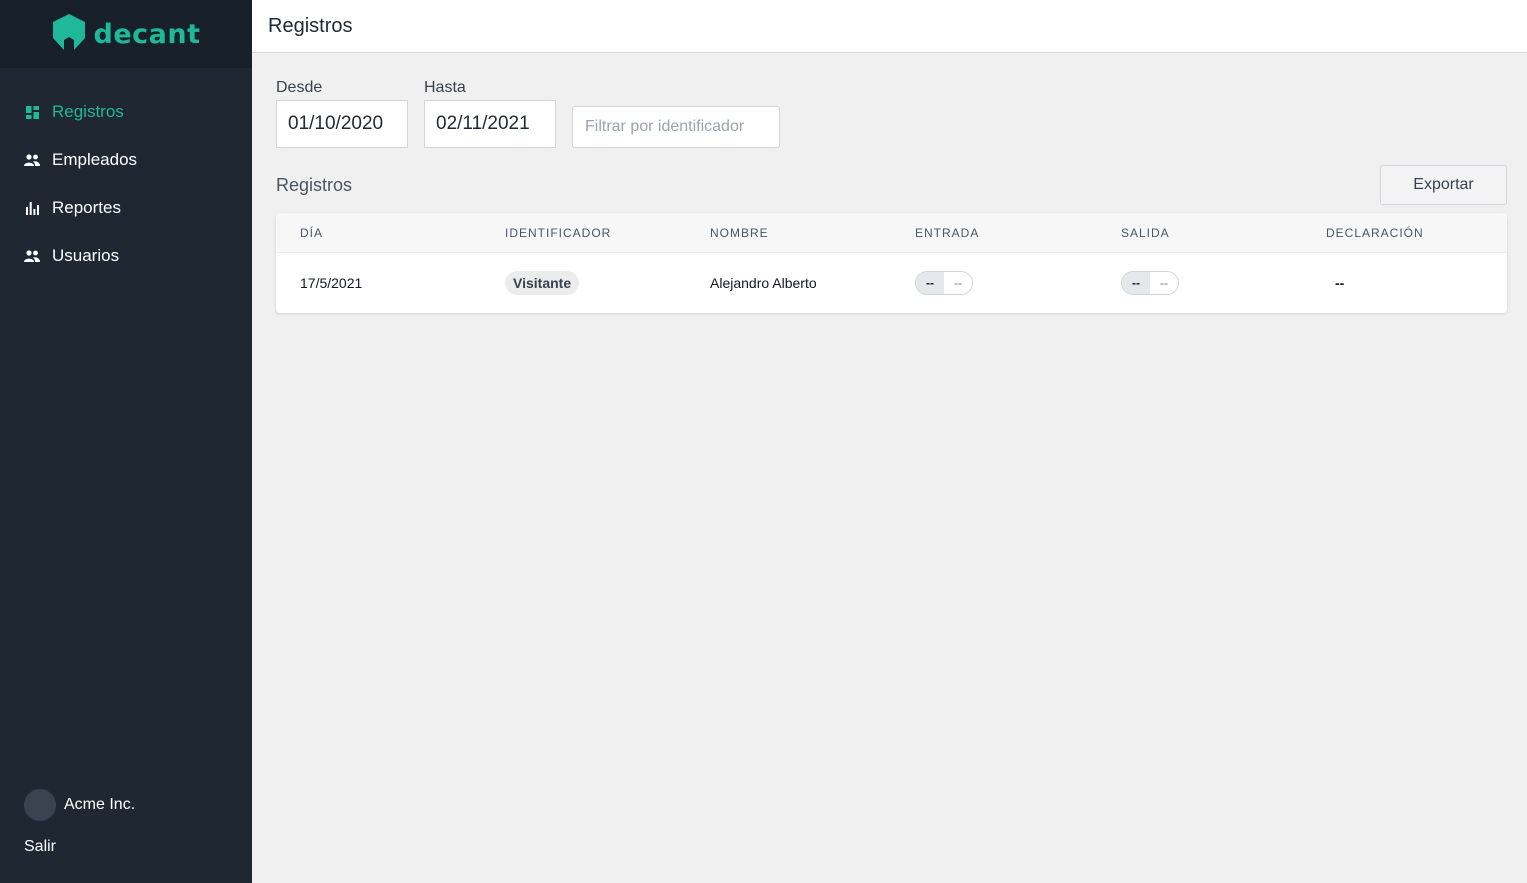 Image resolution: width=1527 pixels, height=883 pixels. Describe the element at coordinates (40, 805) in the screenshot. I see `avatar` at that location.